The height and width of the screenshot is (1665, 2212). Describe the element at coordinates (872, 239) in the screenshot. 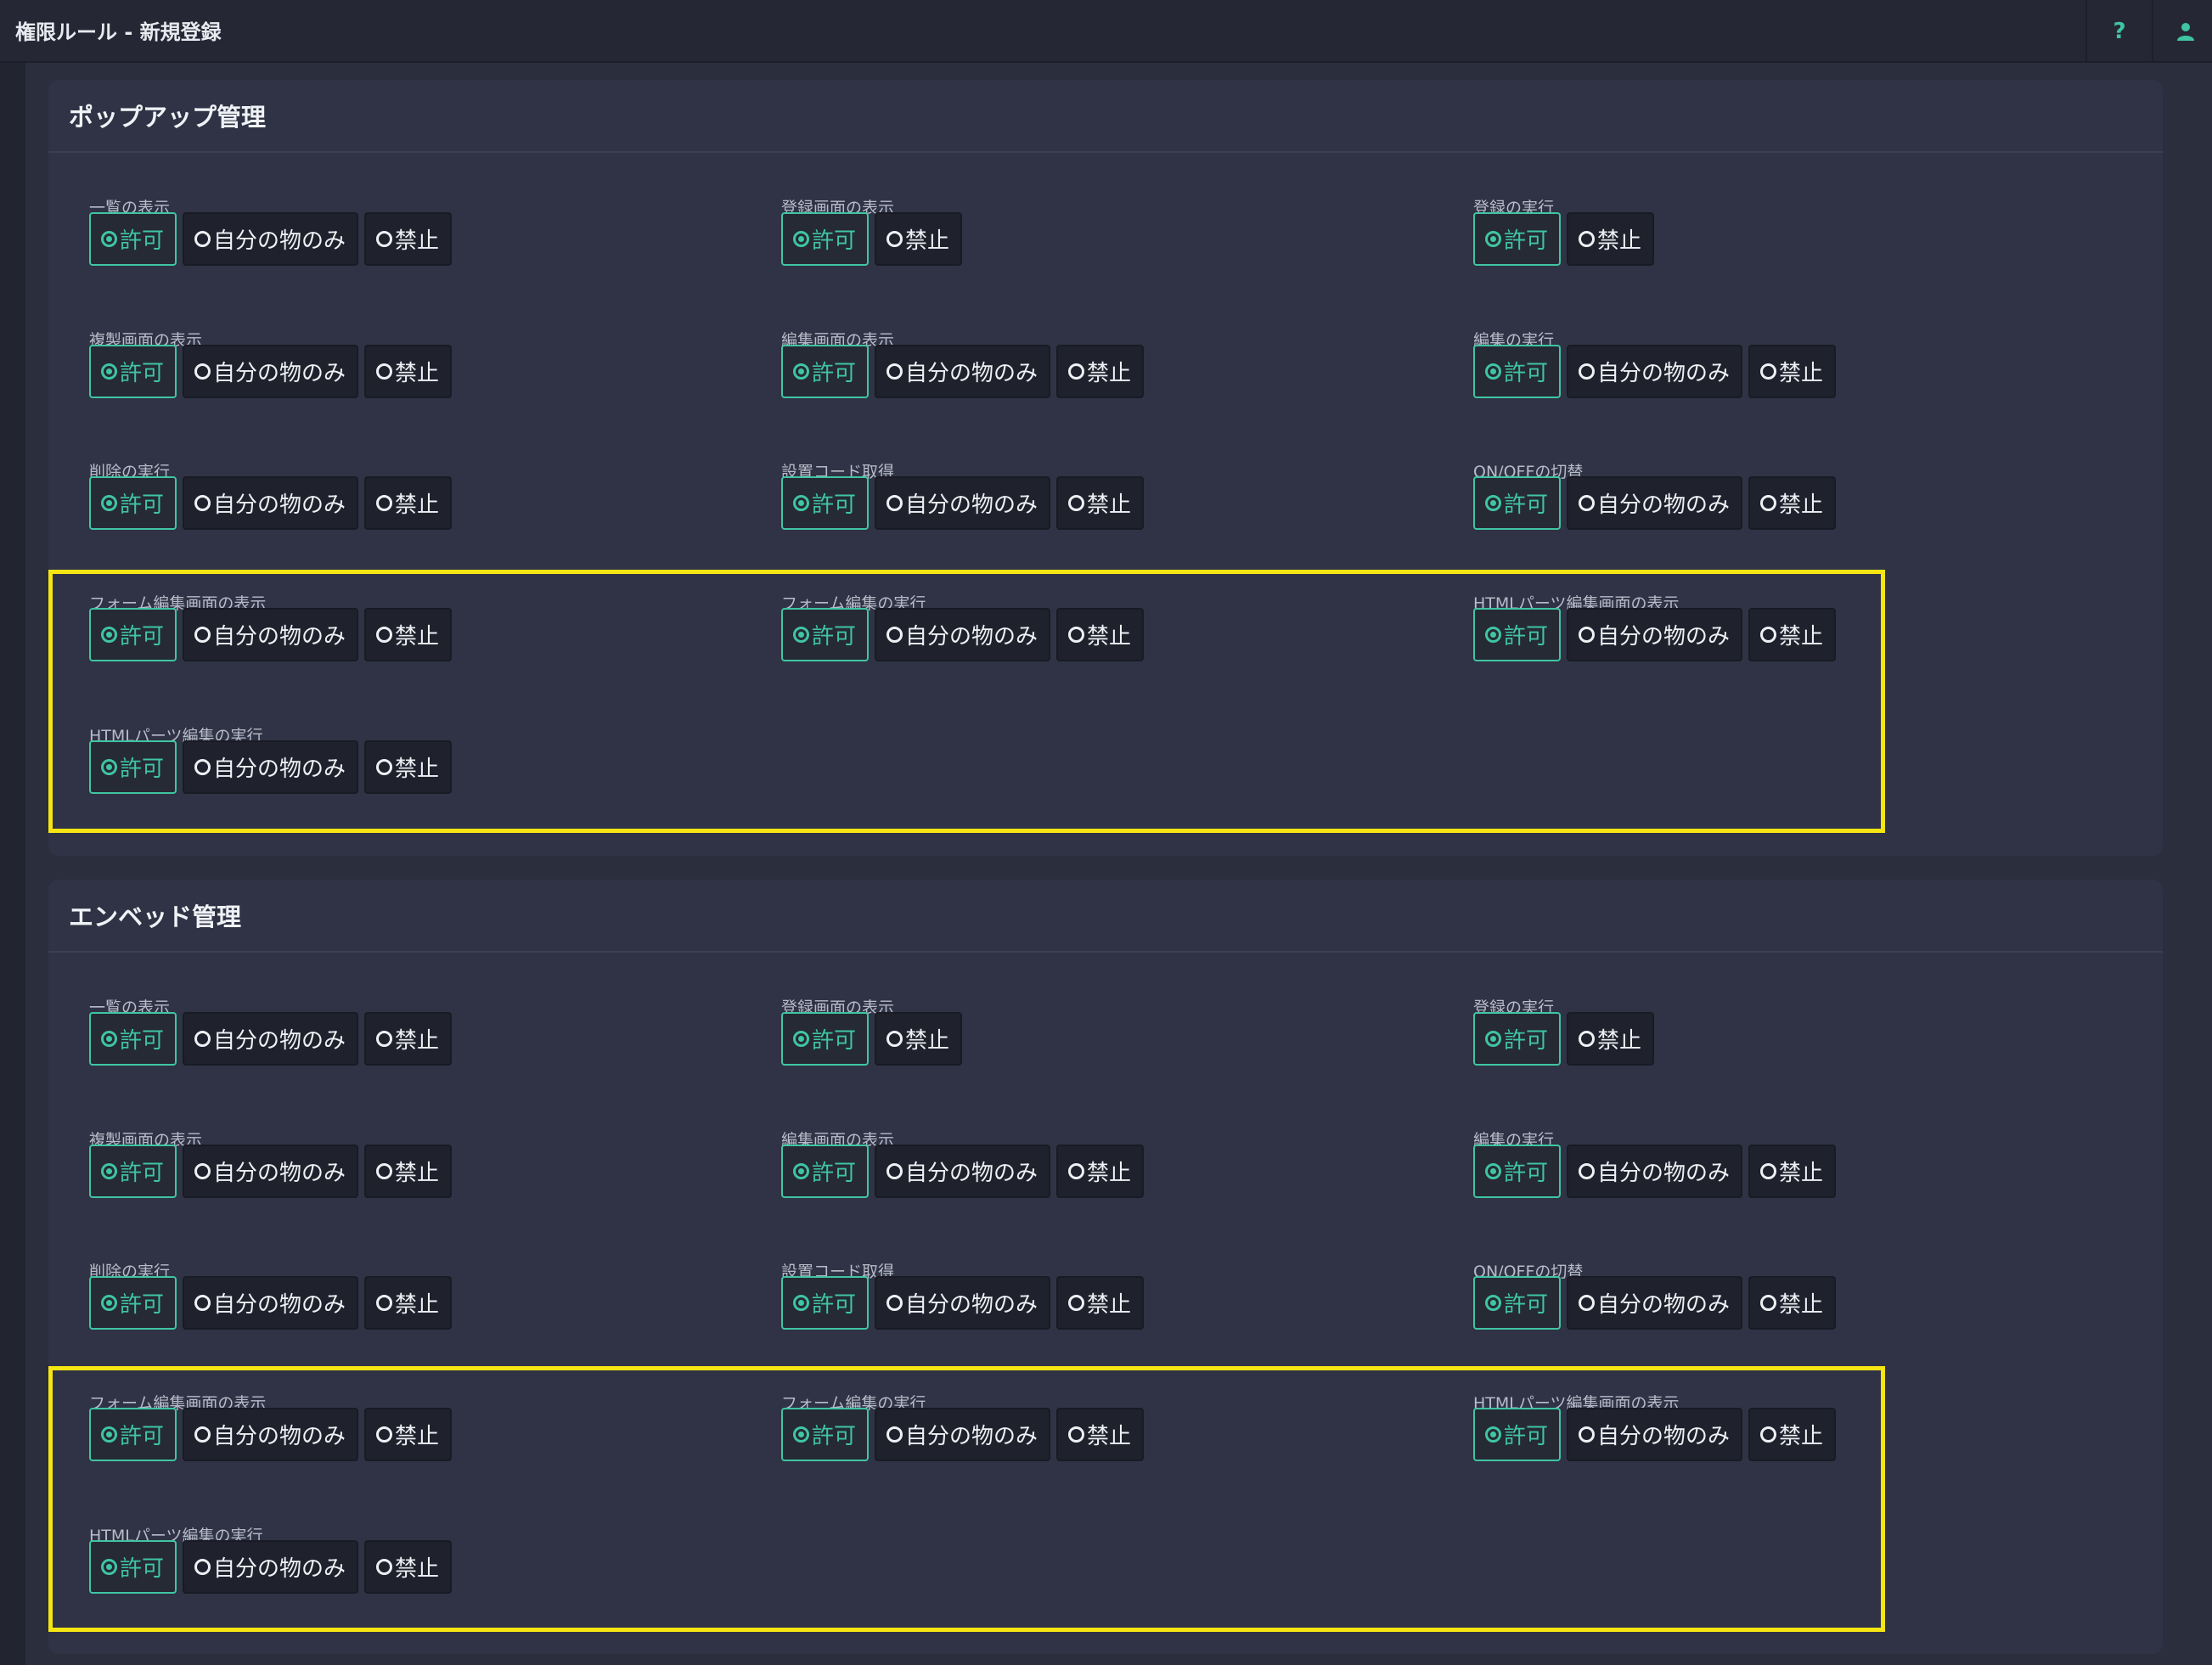

I see `radio-group: 許可 禁止` at that location.